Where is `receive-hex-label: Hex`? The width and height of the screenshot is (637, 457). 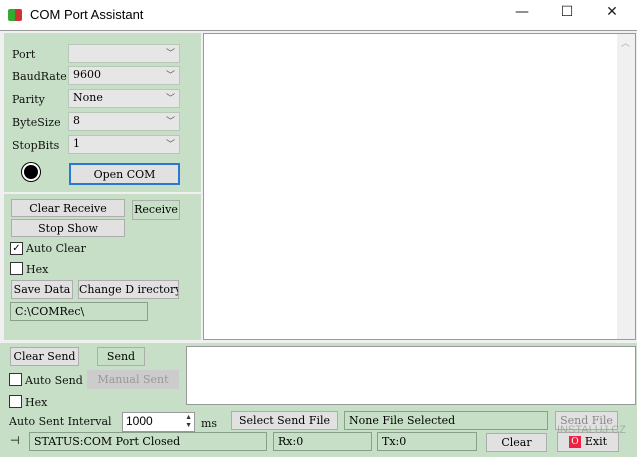 receive-hex-label: Hex is located at coordinates (37, 269).